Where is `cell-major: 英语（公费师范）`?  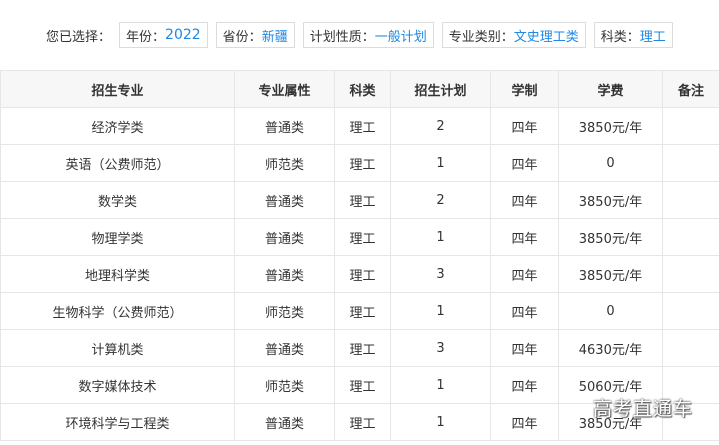
cell-major: 英语（公费师范） is located at coordinates (117, 163).